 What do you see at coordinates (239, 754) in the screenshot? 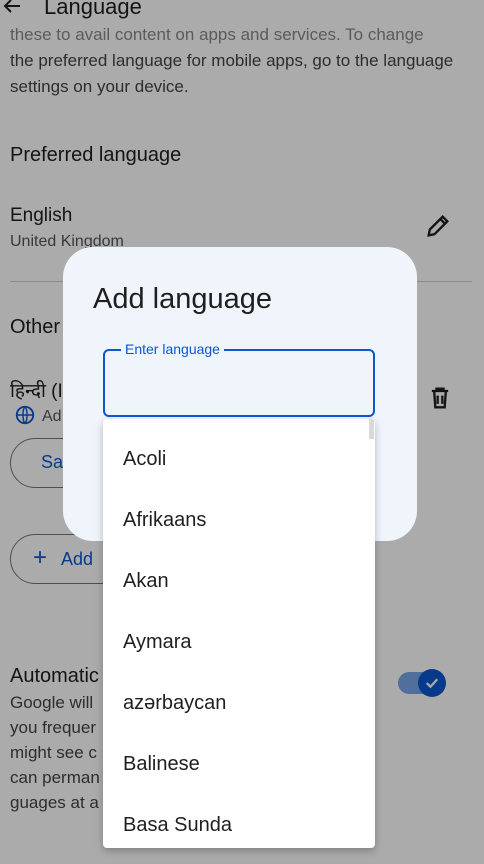
I see `list-item: Balinese` at bounding box center [239, 754].